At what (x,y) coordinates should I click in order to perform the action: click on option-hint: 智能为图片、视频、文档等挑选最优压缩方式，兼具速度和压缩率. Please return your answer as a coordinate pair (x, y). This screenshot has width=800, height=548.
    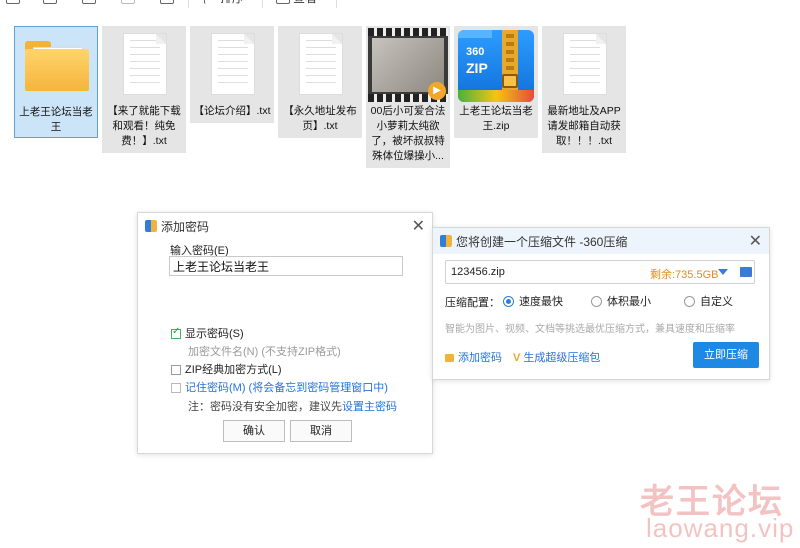
    Looking at the image, I should click on (590, 329).